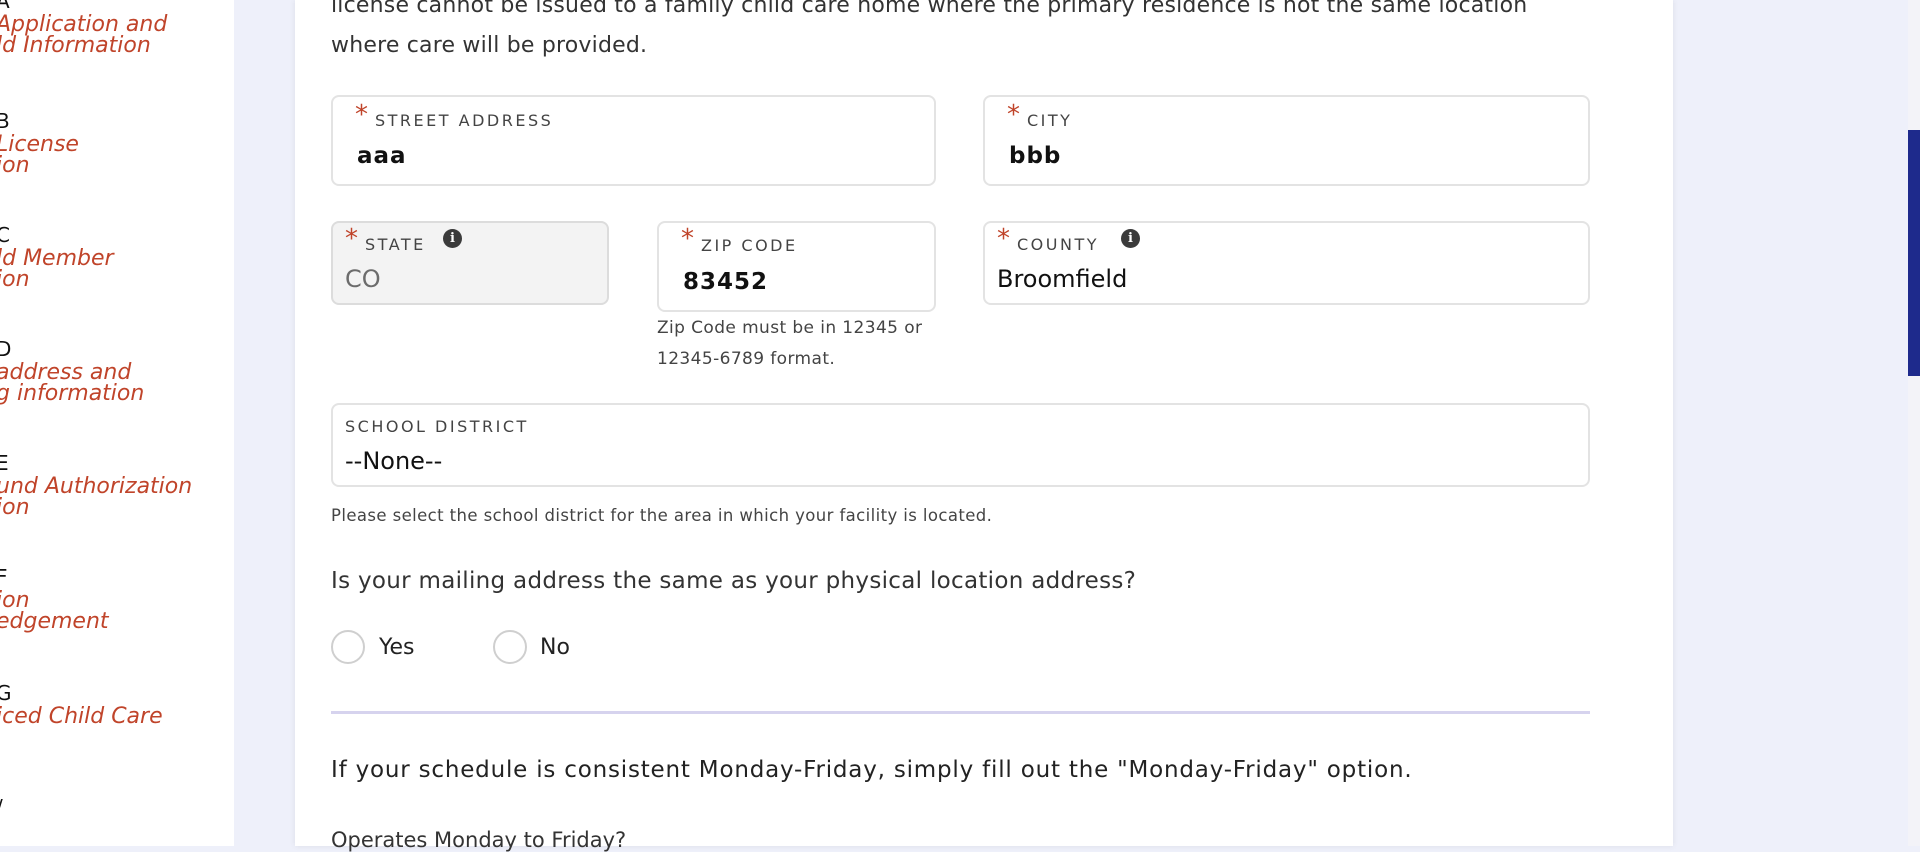 This screenshot has height=852, width=1920. Describe the element at coordinates (633, 140) in the screenshot. I see `street-address-field: * STREET ADDRESS aaa` at that location.